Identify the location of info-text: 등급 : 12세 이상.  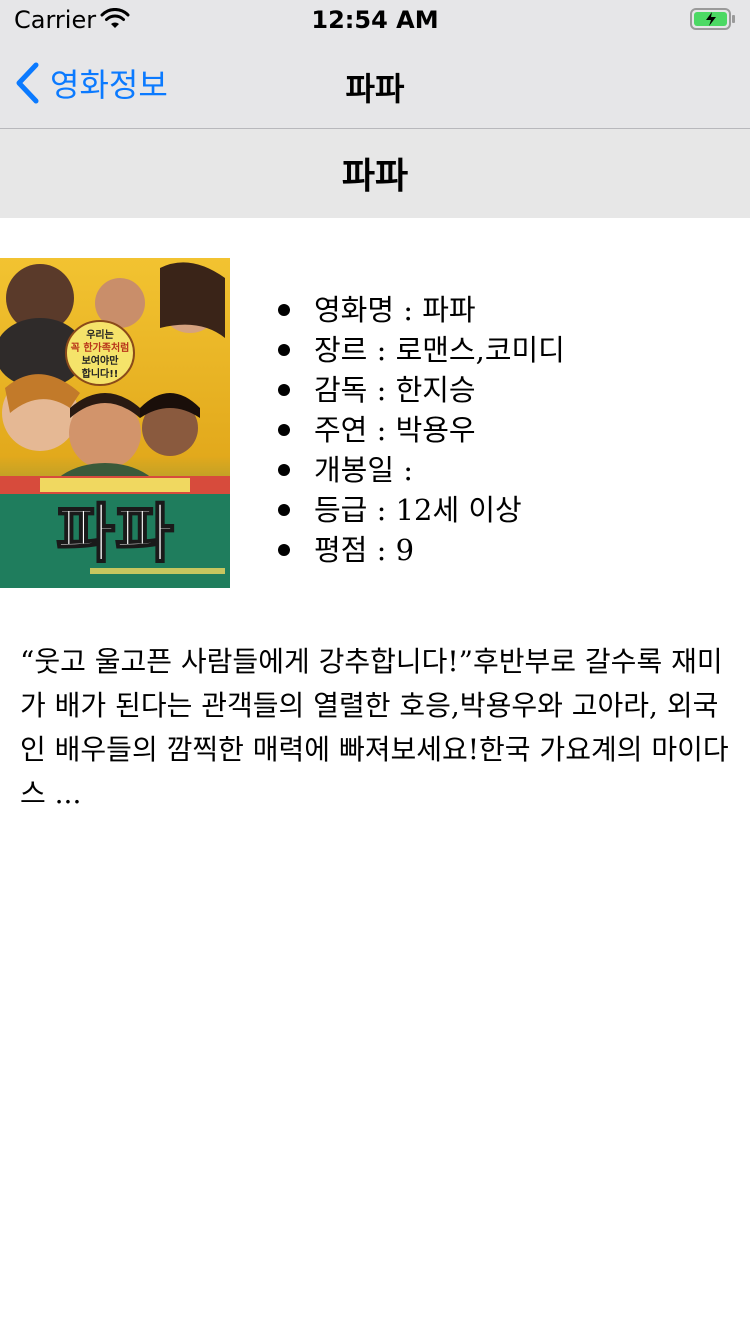
(418, 510).